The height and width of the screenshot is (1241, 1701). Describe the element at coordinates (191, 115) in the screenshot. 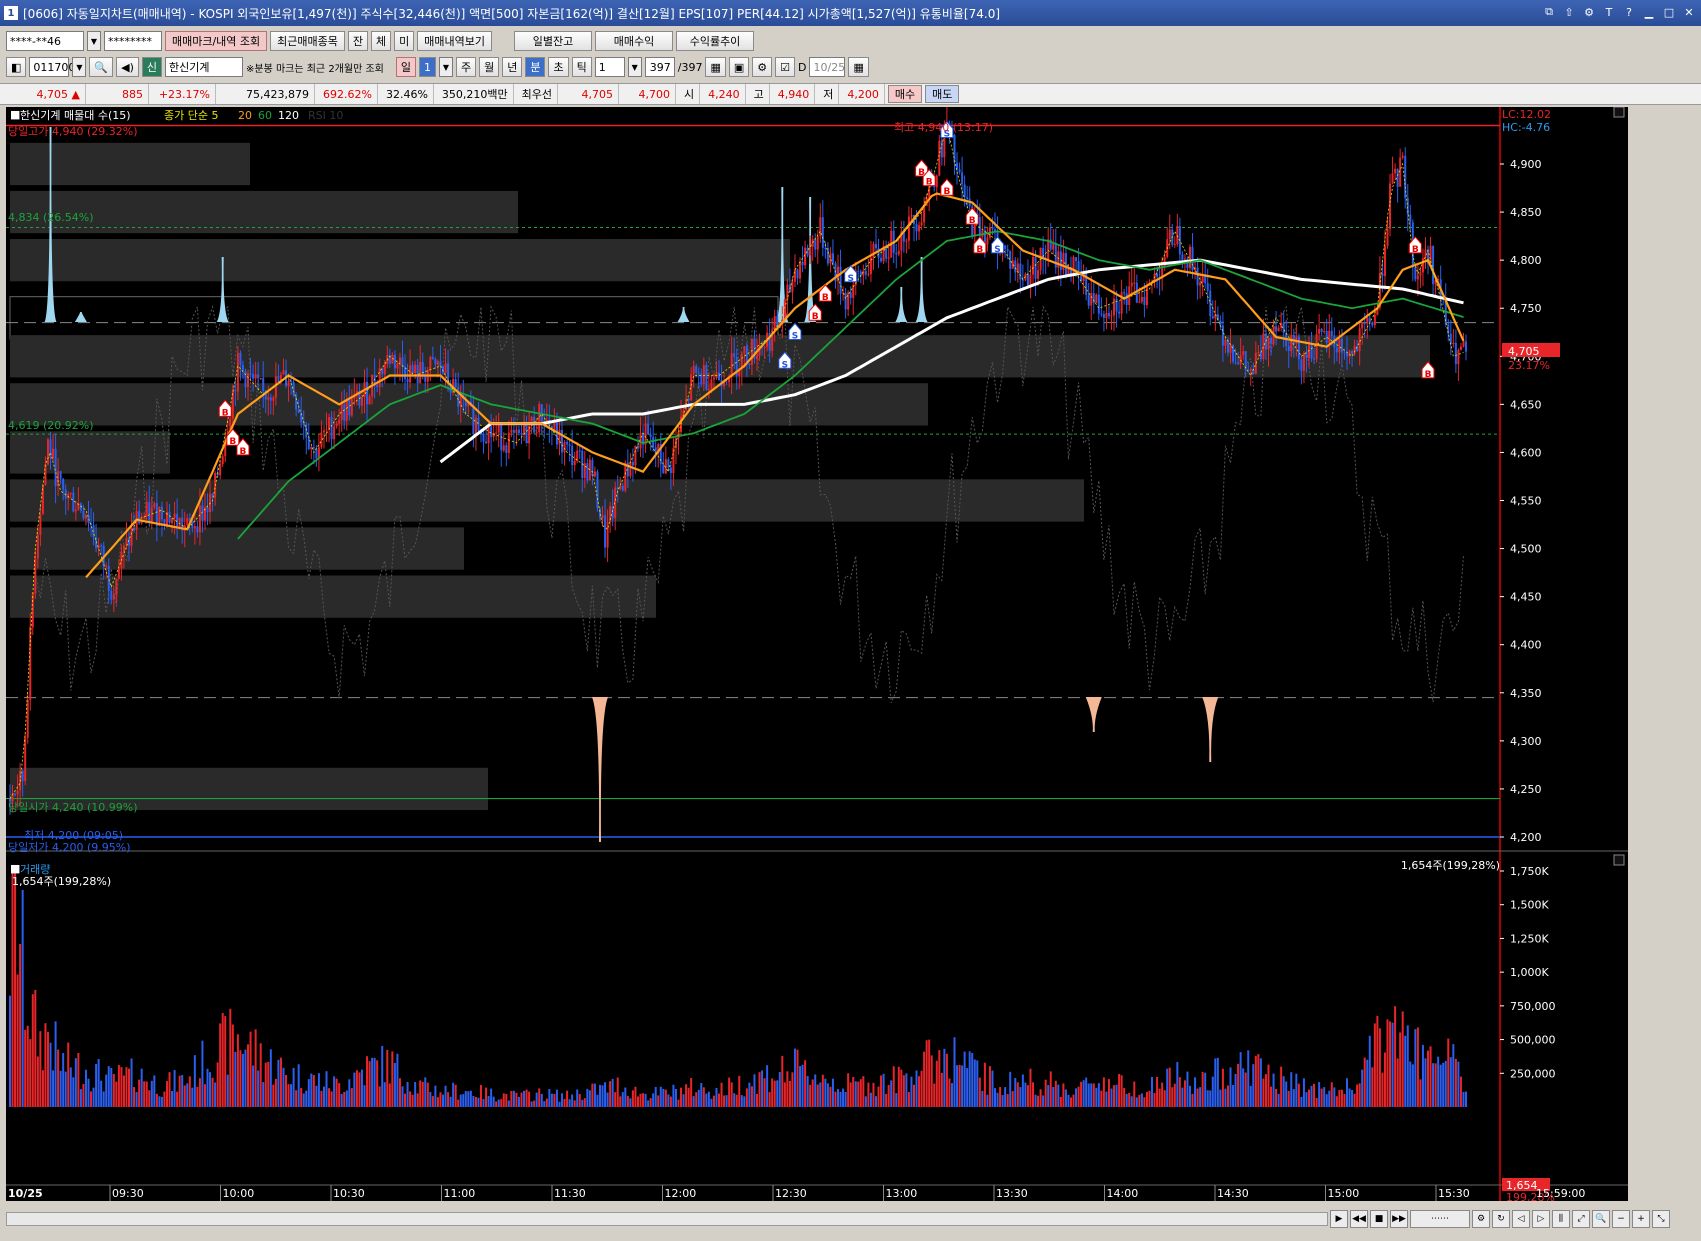

I see `legend-ma5: 종가 단순 5` at that location.